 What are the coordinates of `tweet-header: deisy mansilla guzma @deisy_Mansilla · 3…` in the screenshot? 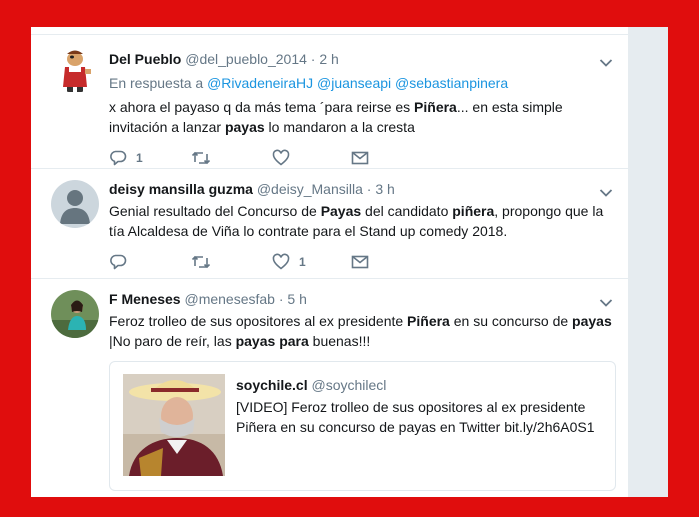 It's located at (252, 189).